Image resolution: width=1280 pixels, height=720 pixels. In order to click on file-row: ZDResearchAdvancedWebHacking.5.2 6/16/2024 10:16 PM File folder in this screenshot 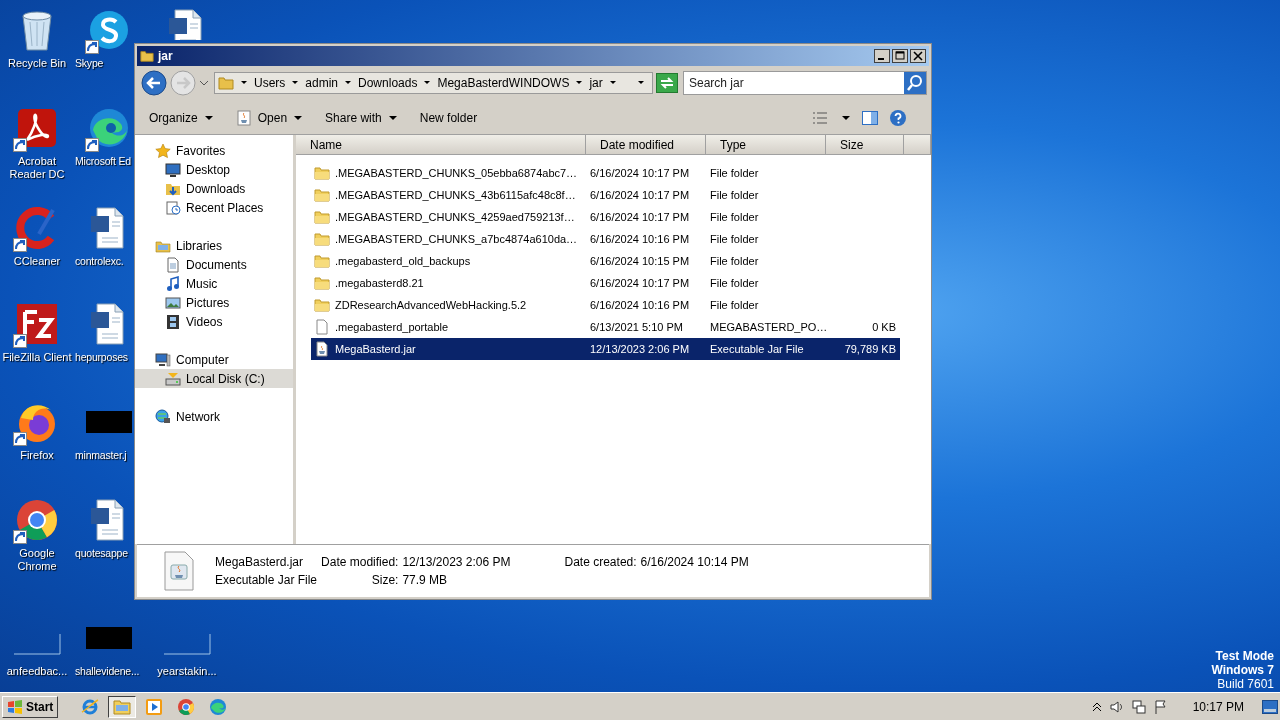, I will do `click(605, 305)`.